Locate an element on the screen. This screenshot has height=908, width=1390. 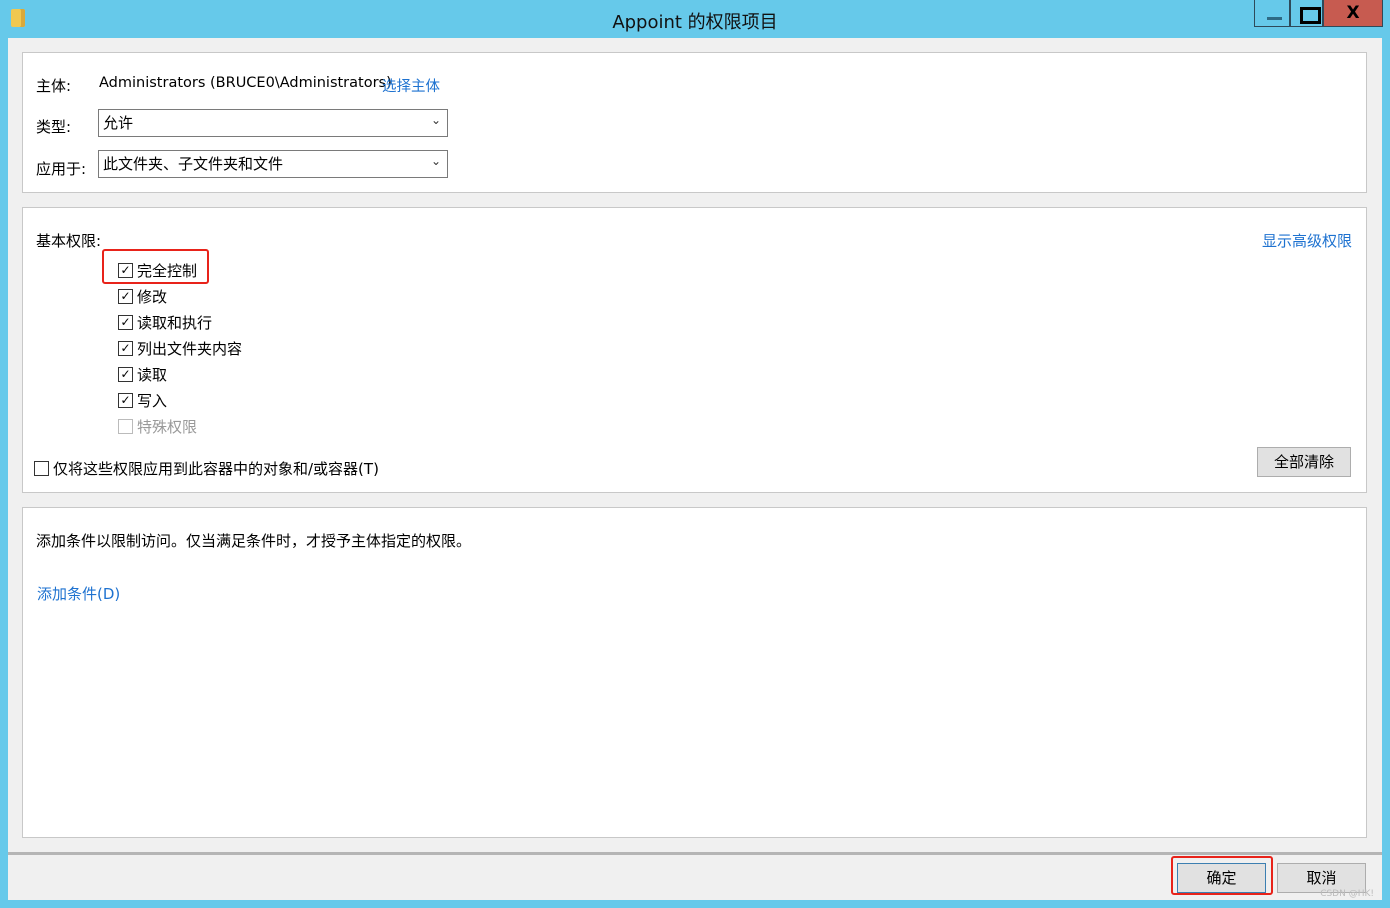
footer-divider is located at coordinates (695, 853).